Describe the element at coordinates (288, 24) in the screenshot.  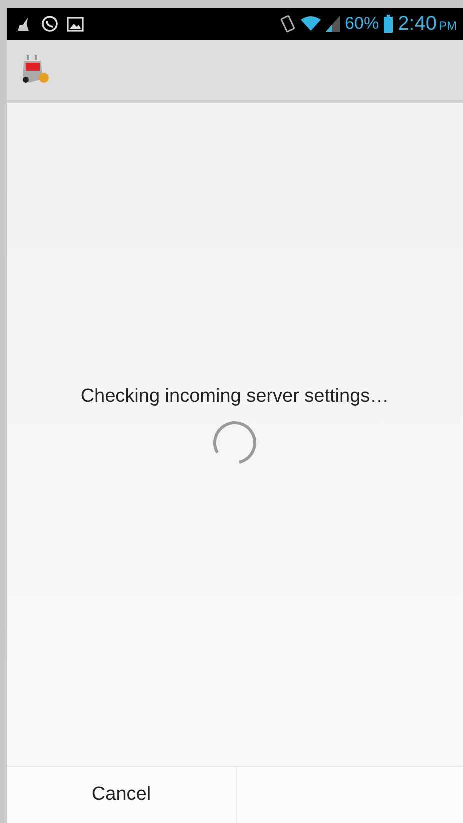
I see `vibrate-icon` at that location.